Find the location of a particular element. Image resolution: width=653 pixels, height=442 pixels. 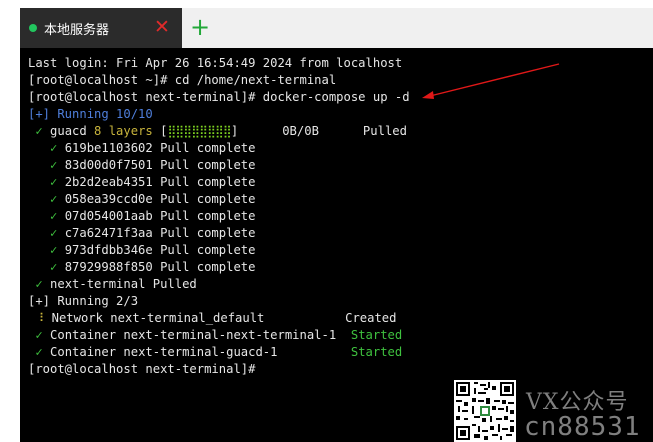

terminal-line: ⠸ Network next-terminal_default Created is located at coordinates (219, 318).